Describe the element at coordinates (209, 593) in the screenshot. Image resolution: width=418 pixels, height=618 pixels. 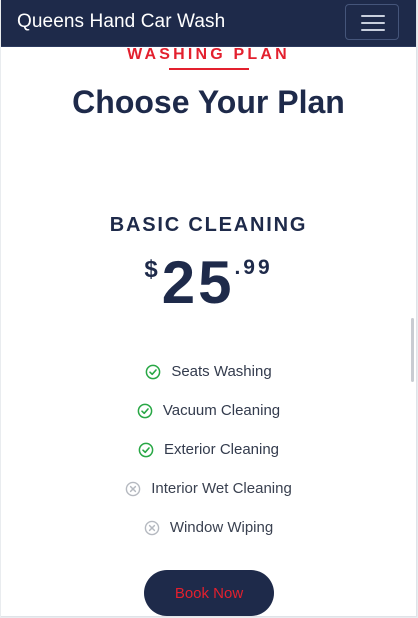
I see `book-now-button: Book Now` at that location.